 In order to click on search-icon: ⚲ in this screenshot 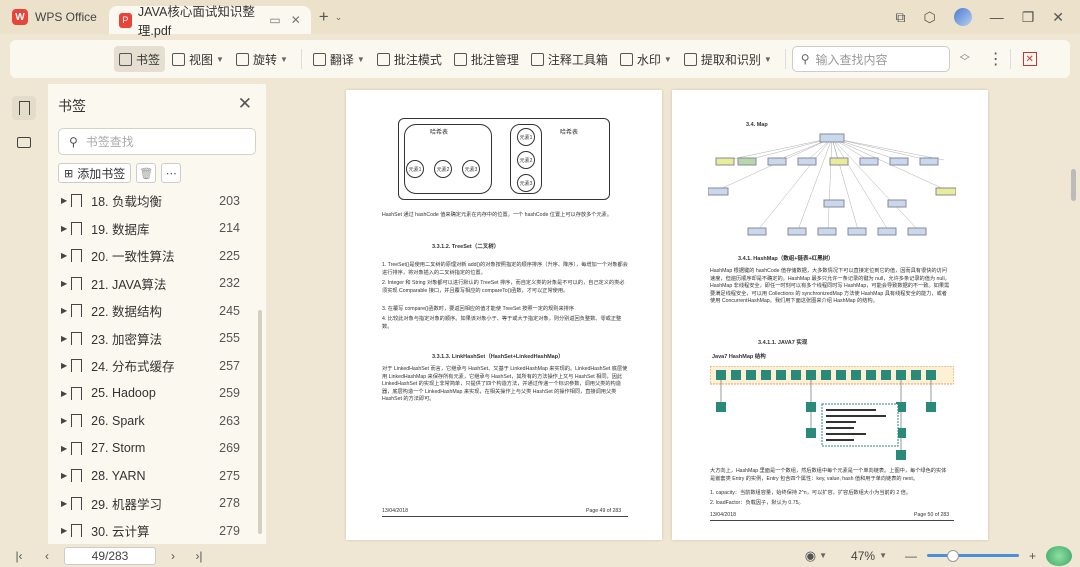, I will do `click(805, 59)`.